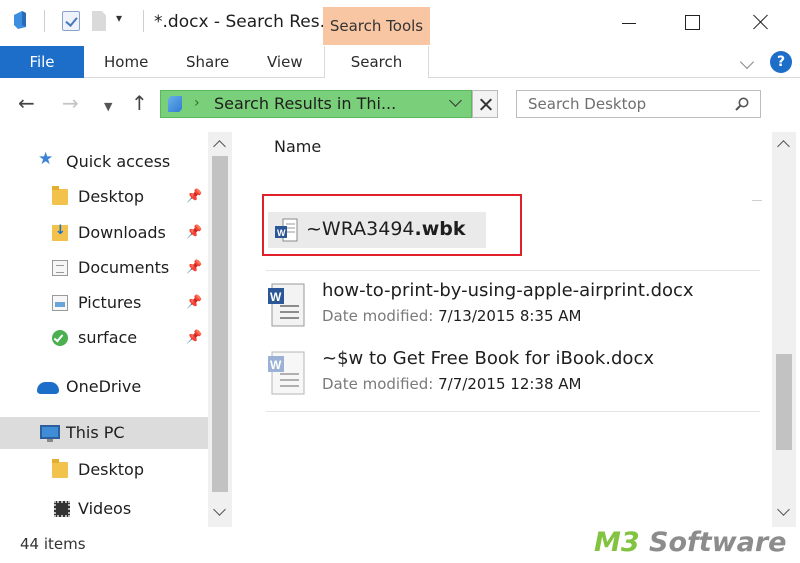  What do you see at coordinates (108, 107) in the screenshot?
I see `recent-locations-chevron-icon: ▼` at bounding box center [108, 107].